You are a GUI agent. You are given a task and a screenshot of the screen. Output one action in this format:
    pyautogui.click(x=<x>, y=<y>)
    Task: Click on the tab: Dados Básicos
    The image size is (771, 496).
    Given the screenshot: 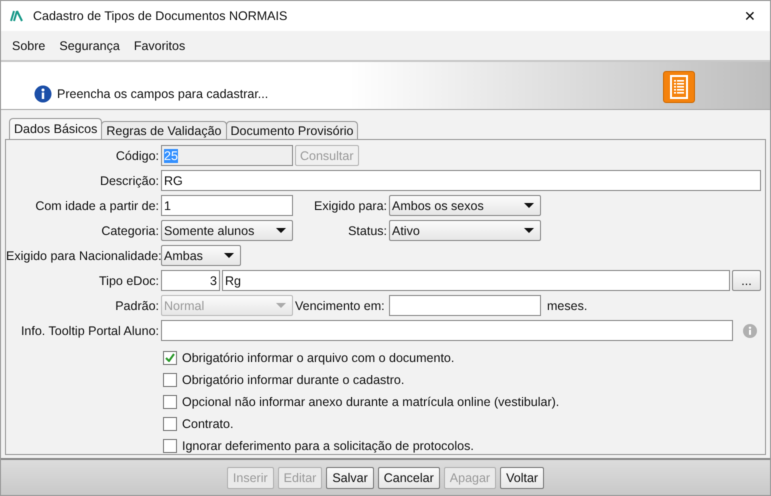 What is the action you would take?
    pyautogui.click(x=55, y=128)
    